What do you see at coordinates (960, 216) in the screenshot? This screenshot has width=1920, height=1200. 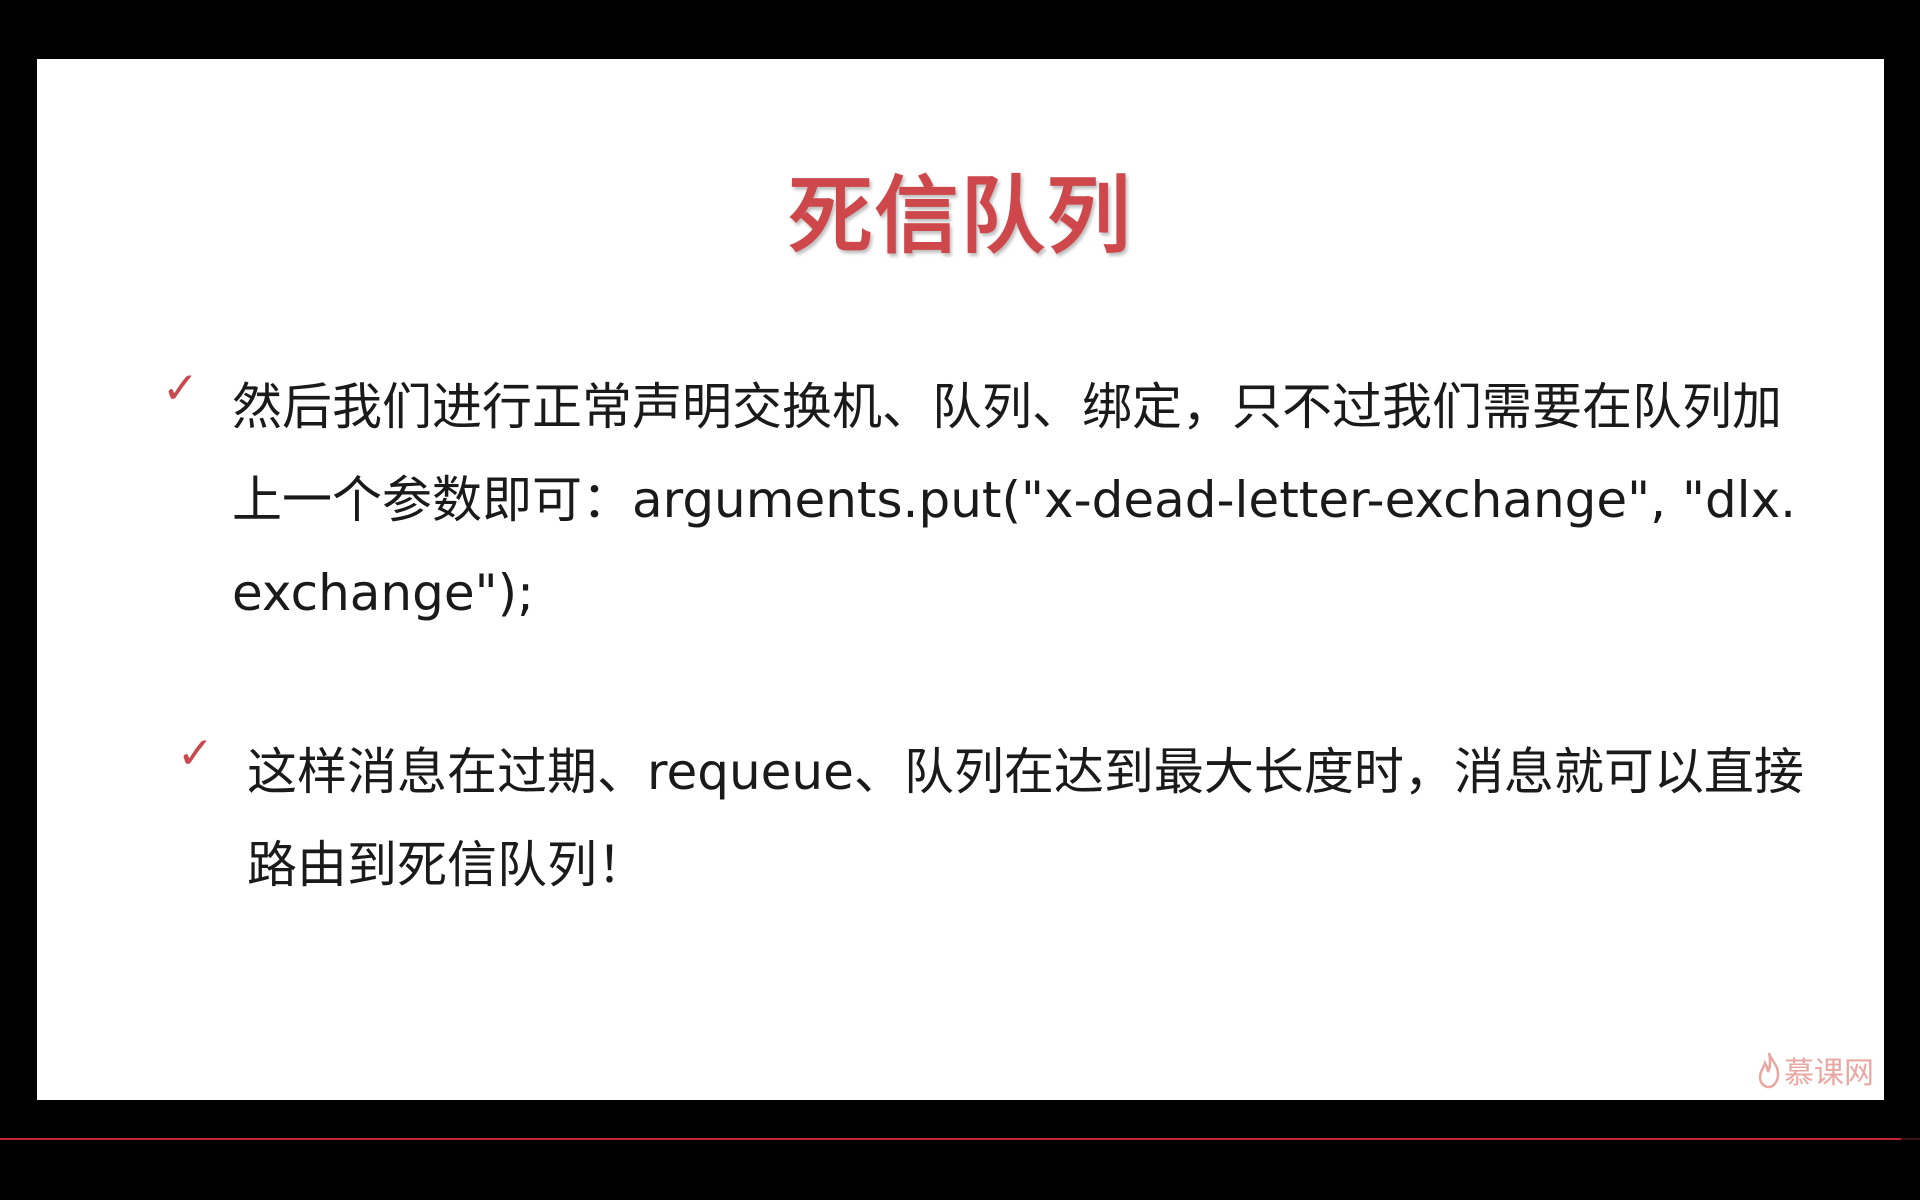 I see `slide-title: 死信队列` at bounding box center [960, 216].